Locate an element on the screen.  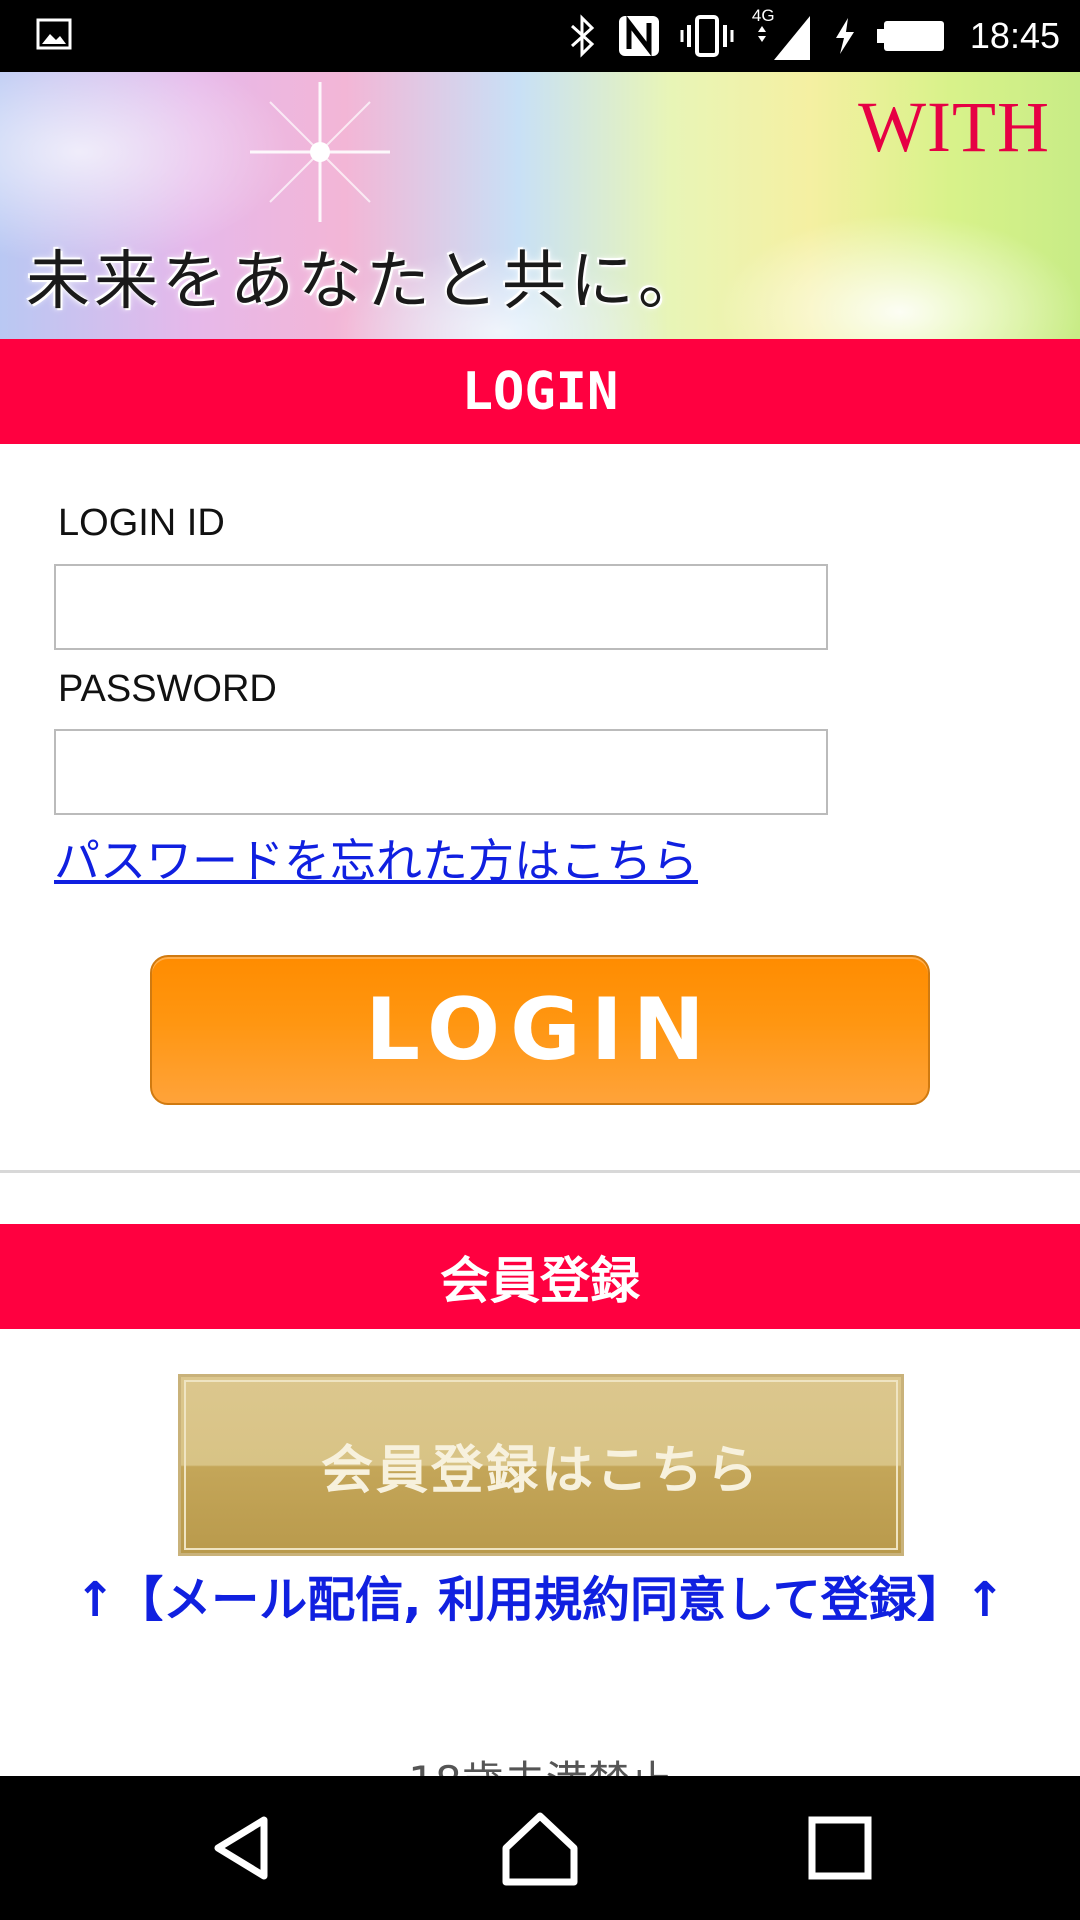
login-button: LOGIN is located at coordinates (540, 1030).